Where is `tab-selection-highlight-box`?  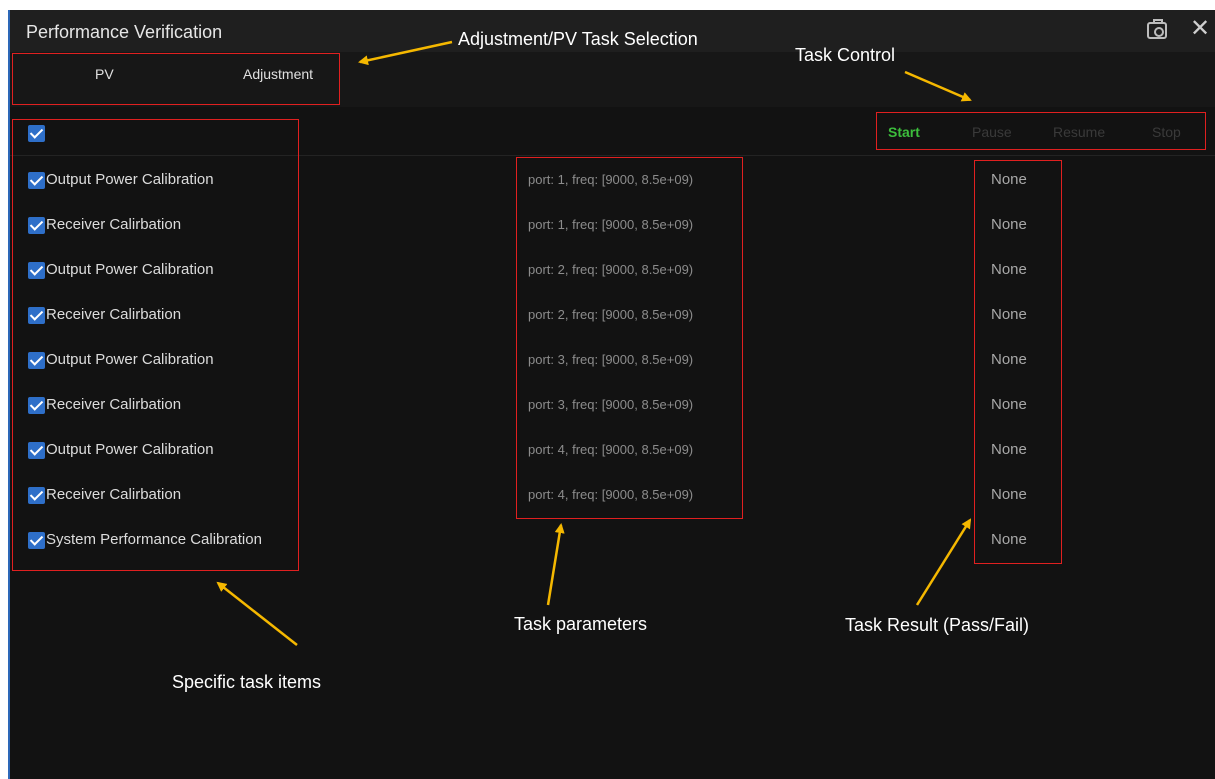
tab-selection-highlight-box is located at coordinates (176, 79).